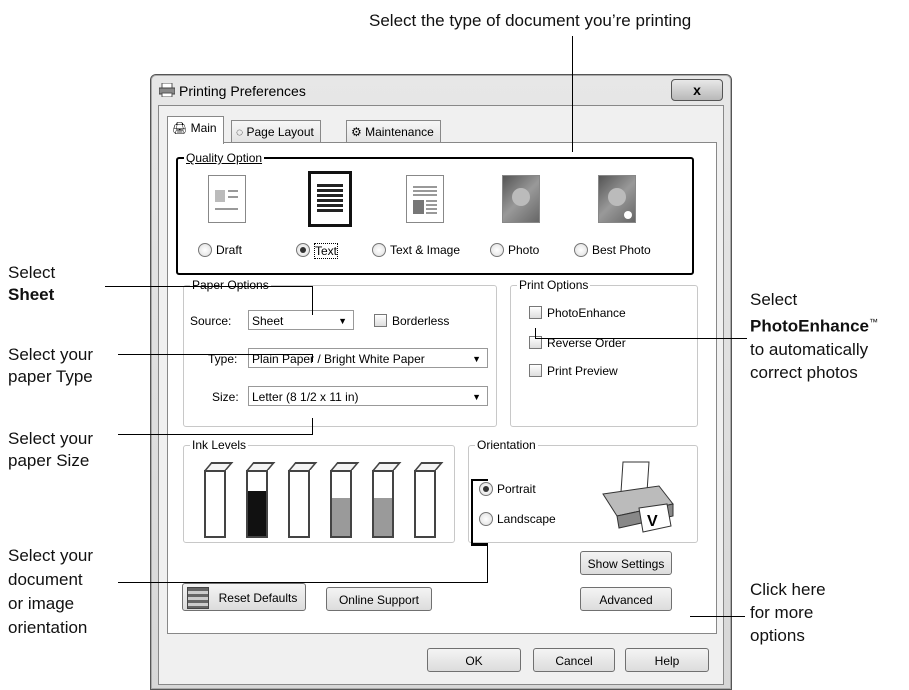  I want to click on callout-type-line1: Select your, so click(51, 354).